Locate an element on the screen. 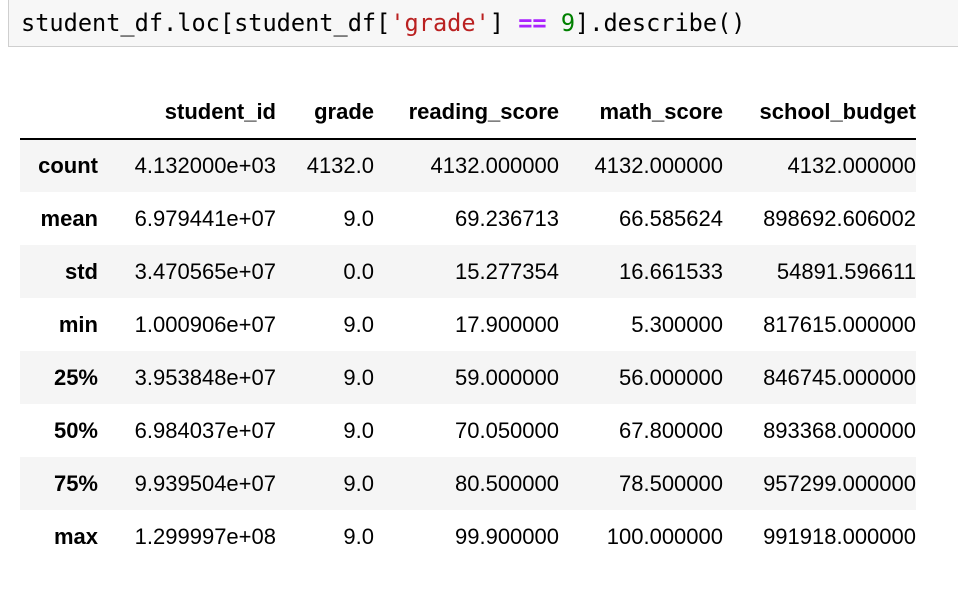 This screenshot has height=594, width=958. table-cell: 54891.596611 is located at coordinates (846, 271).